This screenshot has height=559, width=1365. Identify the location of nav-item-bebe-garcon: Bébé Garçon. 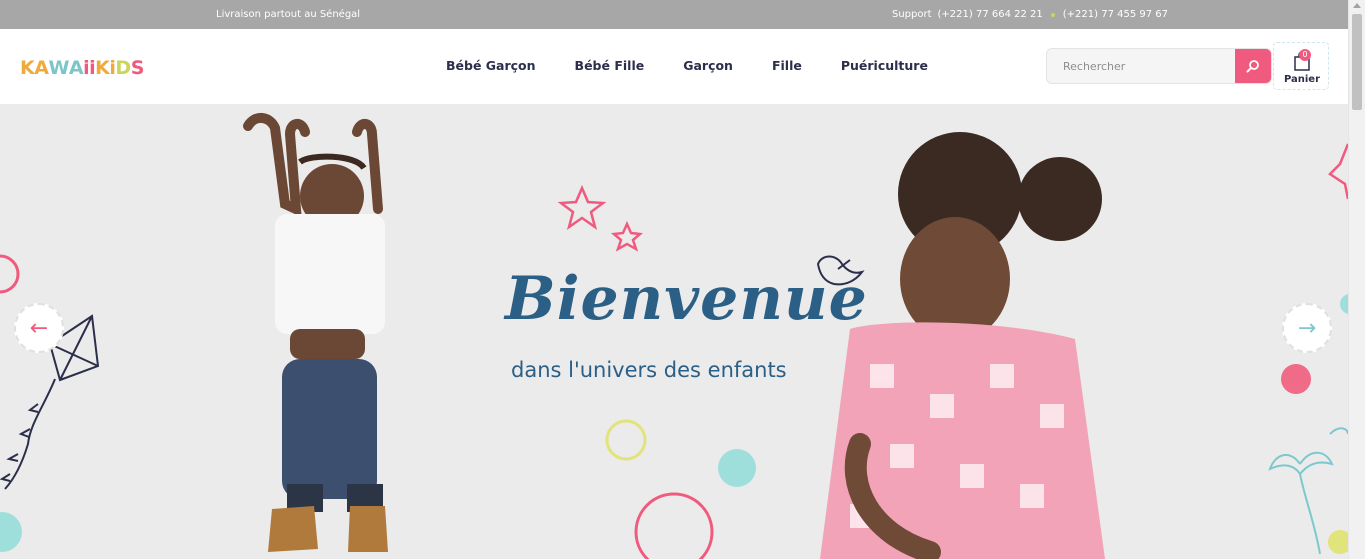
(491, 65).